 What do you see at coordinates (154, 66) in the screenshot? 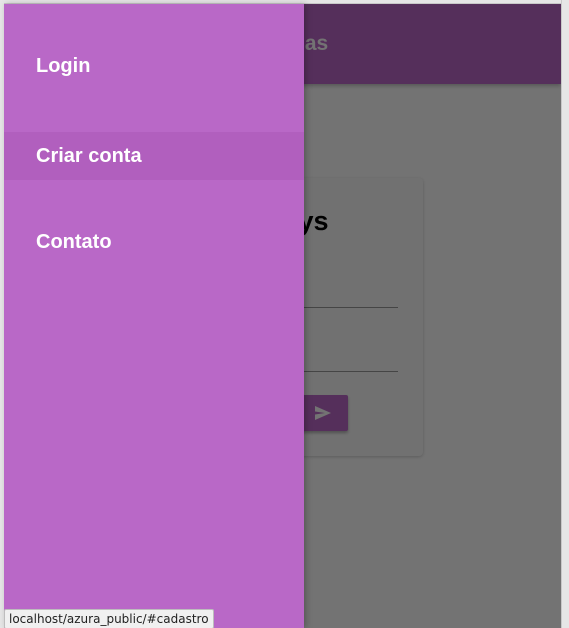
I see `nav-item-login: Login` at bounding box center [154, 66].